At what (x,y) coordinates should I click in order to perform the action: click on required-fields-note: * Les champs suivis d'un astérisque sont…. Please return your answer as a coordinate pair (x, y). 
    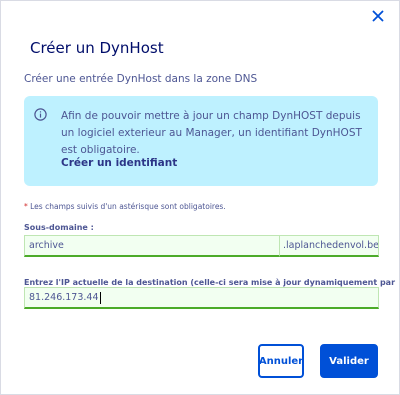
    Looking at the image, I should click on (125, 206).